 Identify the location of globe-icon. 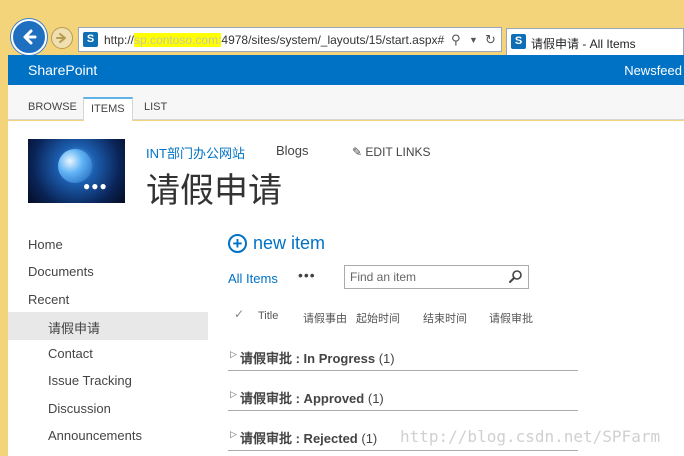
(75, 166).